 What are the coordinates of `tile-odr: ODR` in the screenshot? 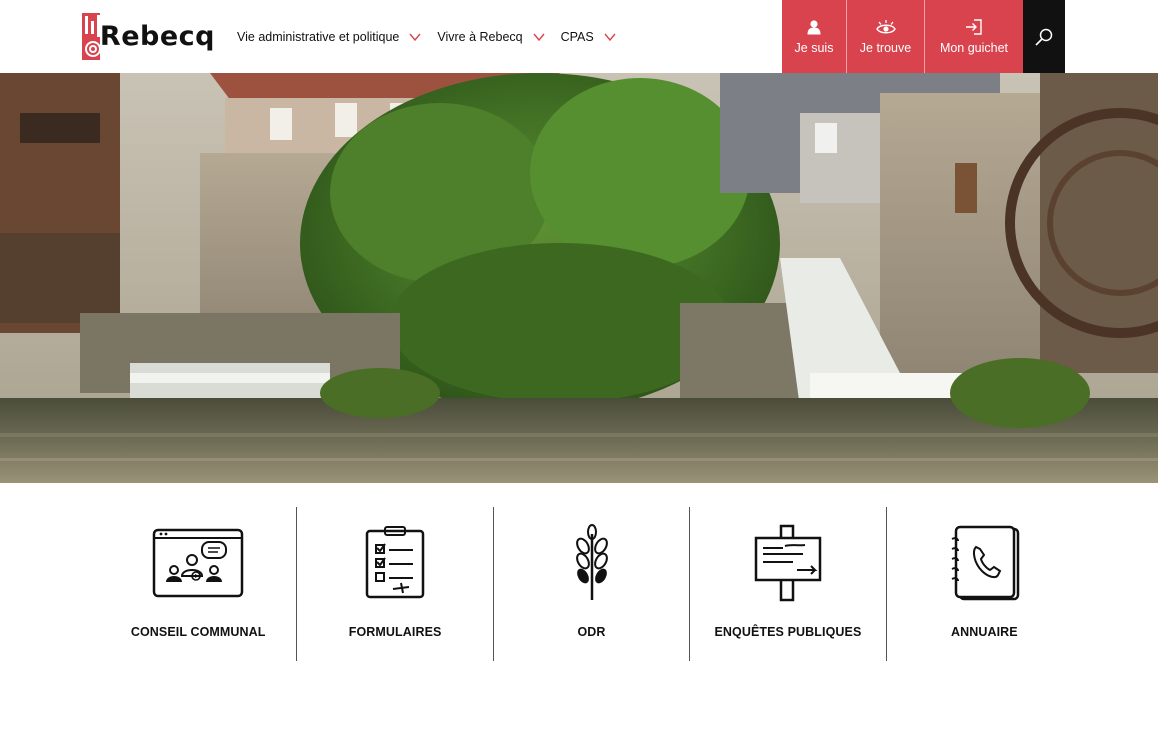 It's located at (590, 584).